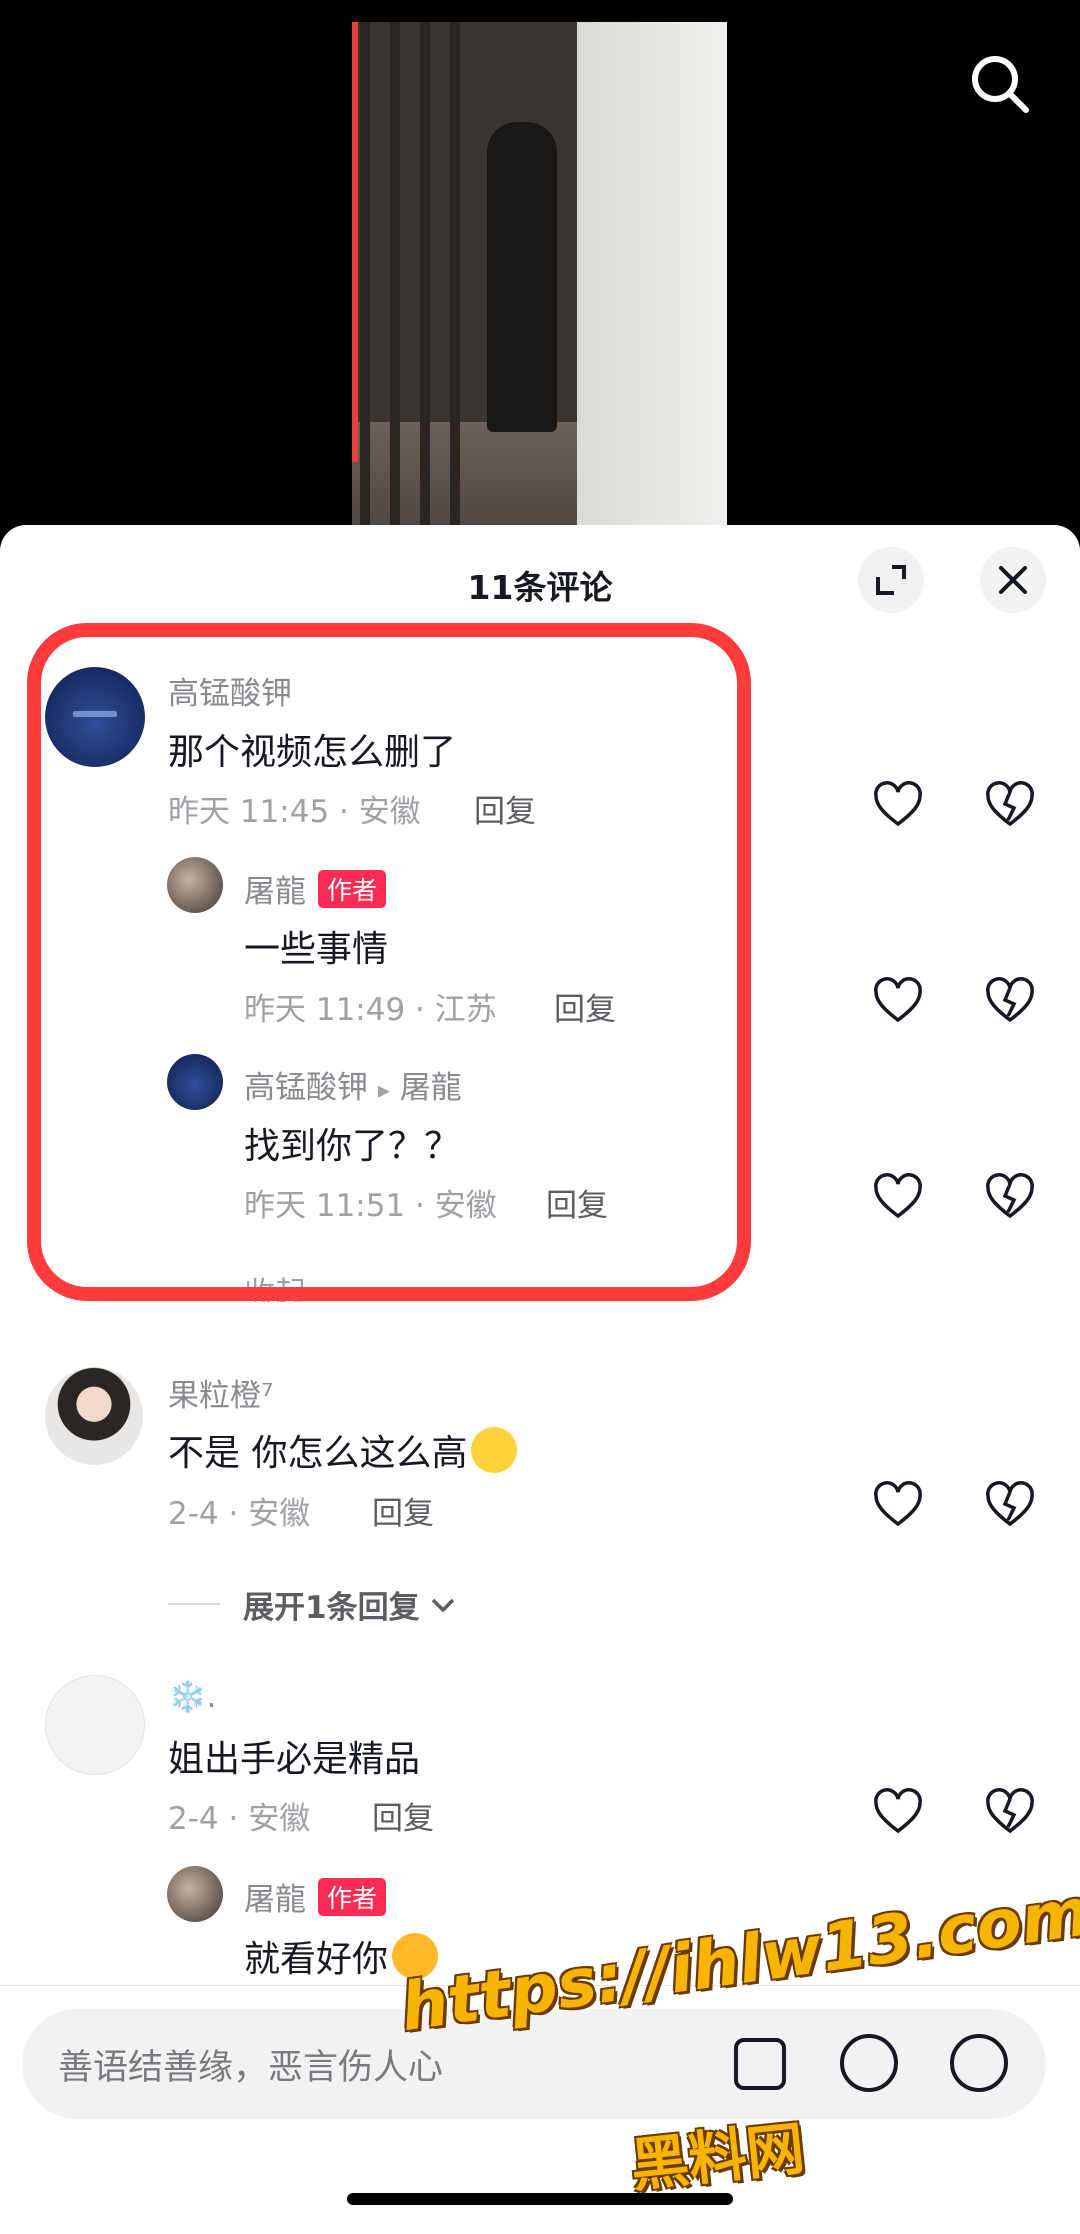 The height and width of the screenshot is (2234, 1080). What do you see at coordinates (540, 2199) in the screenshot?
I see `home-indicator` at bounding box center [540, 2199].